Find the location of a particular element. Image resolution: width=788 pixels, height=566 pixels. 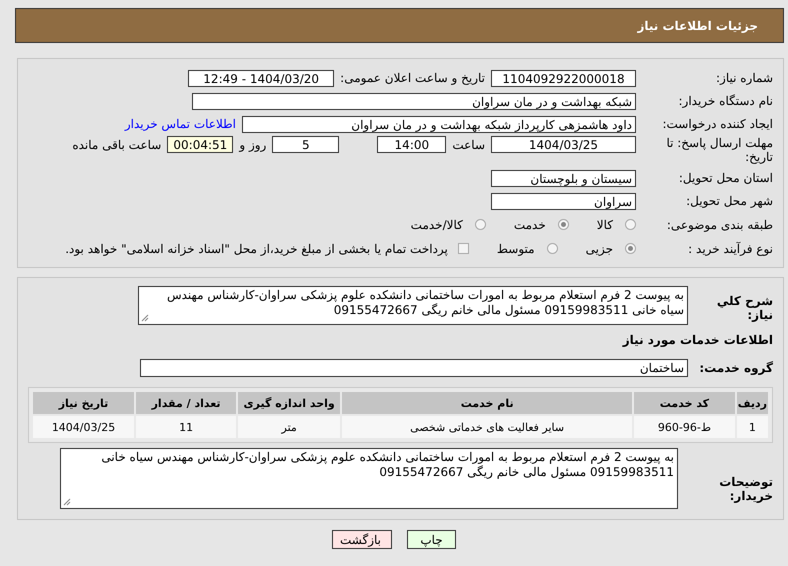

table-cell: 11 is located at coordinates (186, 427).